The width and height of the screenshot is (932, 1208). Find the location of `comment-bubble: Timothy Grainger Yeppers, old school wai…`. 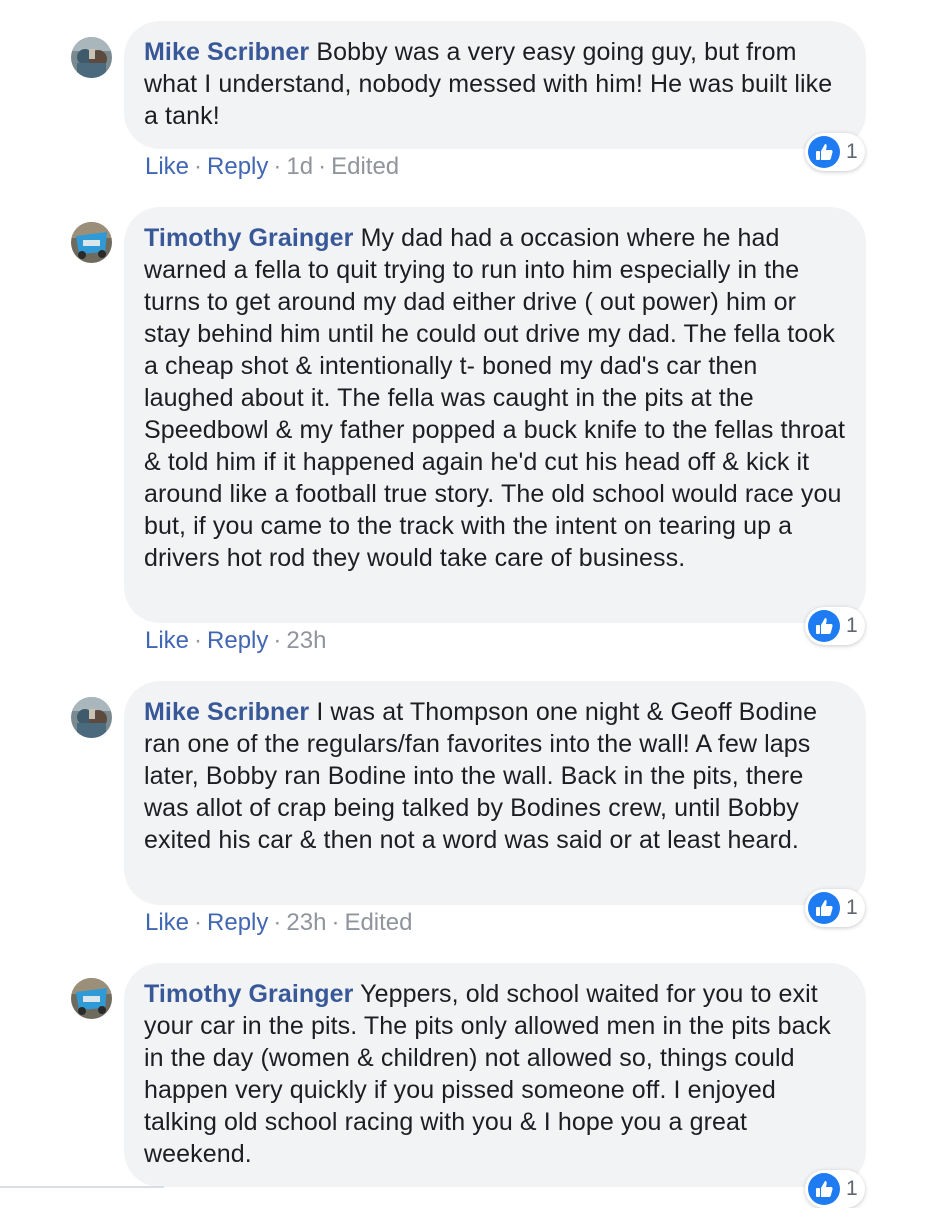

comment-bubble: Timothy Grainger Yeppers, old school wai… is located at coordinates (495, 1075).